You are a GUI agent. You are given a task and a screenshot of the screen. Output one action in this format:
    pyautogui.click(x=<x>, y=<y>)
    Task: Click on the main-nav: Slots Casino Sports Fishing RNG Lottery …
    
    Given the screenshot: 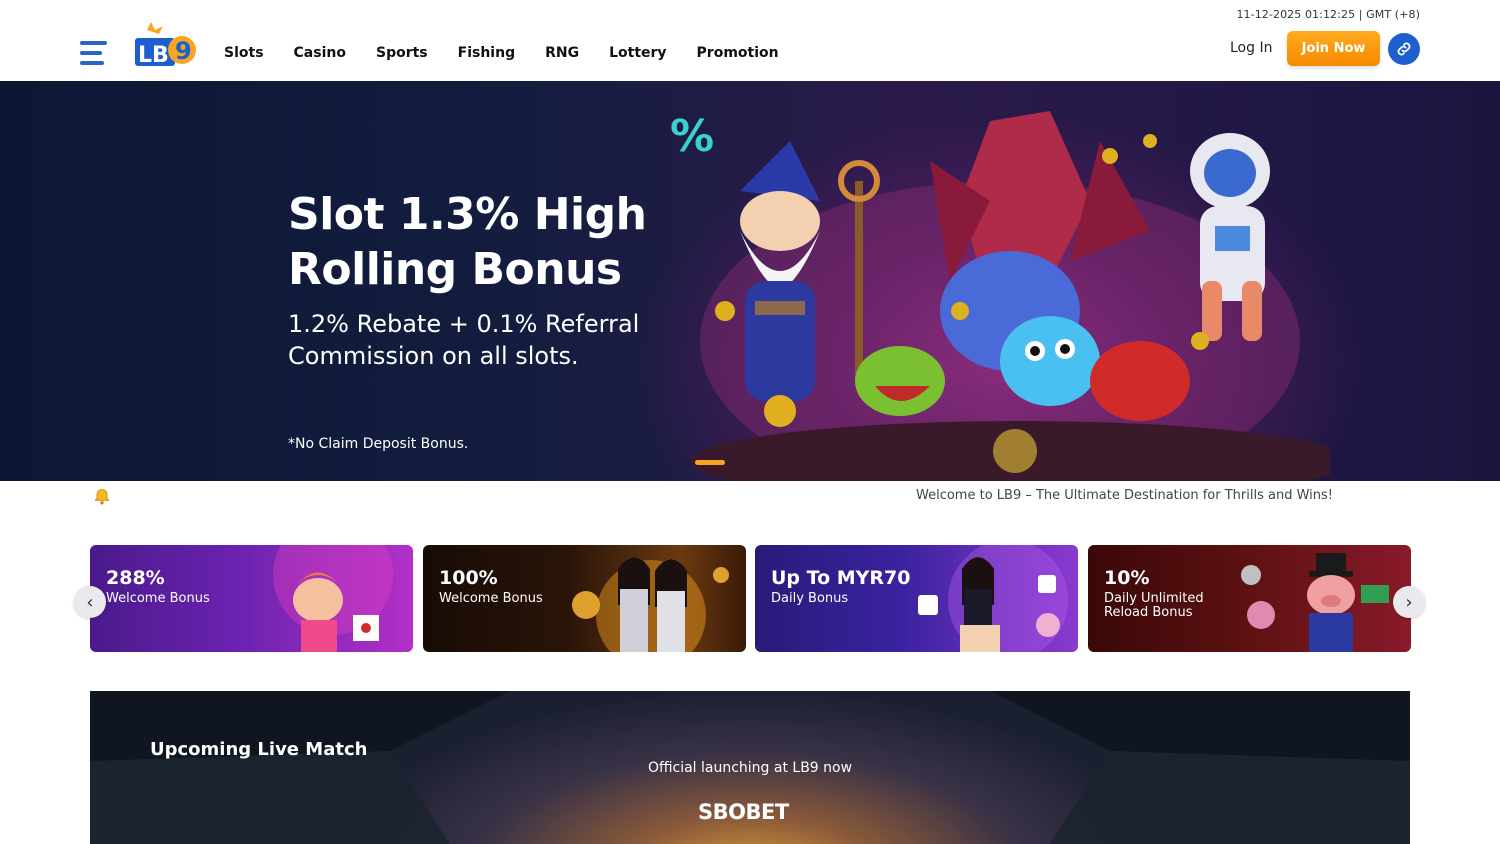 What is the action you would take?
    pyautogui.click(x=516, y=53)
    